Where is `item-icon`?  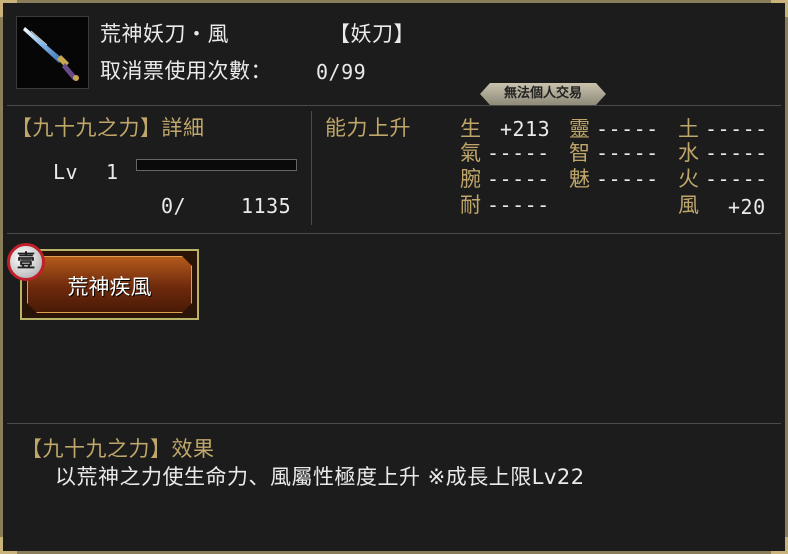
item-icon is located at coordinates (52, 52).